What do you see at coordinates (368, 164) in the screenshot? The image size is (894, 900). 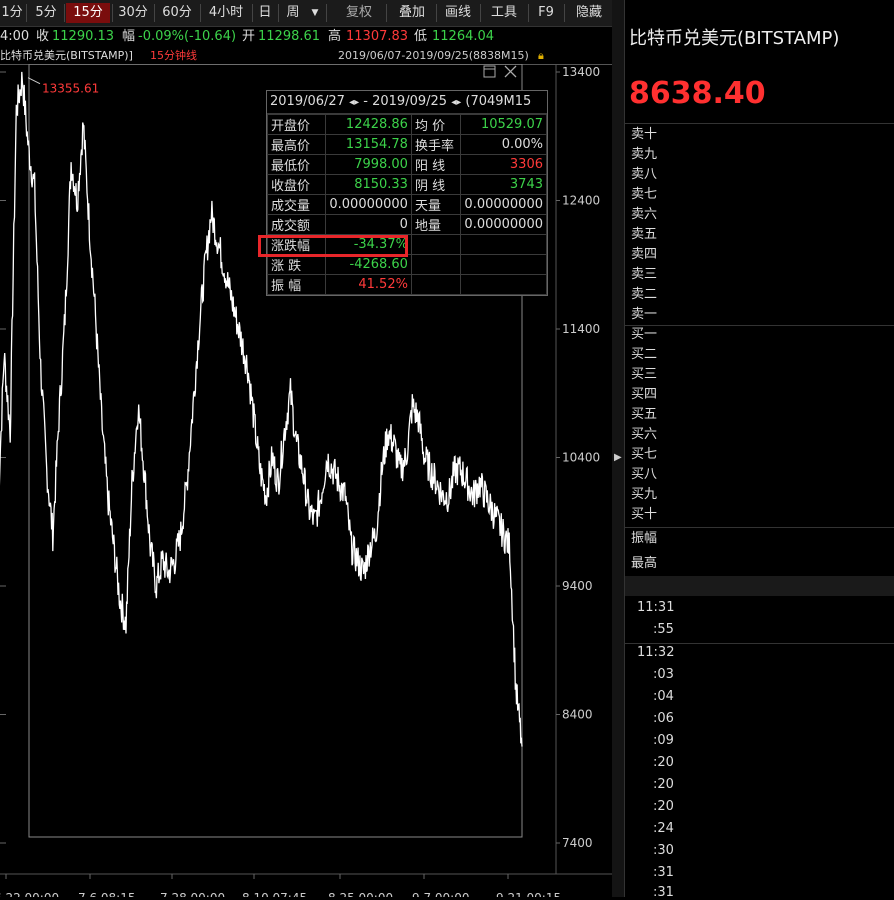 I see `stat-value: 7998.00` at bounding box center [368, 164].